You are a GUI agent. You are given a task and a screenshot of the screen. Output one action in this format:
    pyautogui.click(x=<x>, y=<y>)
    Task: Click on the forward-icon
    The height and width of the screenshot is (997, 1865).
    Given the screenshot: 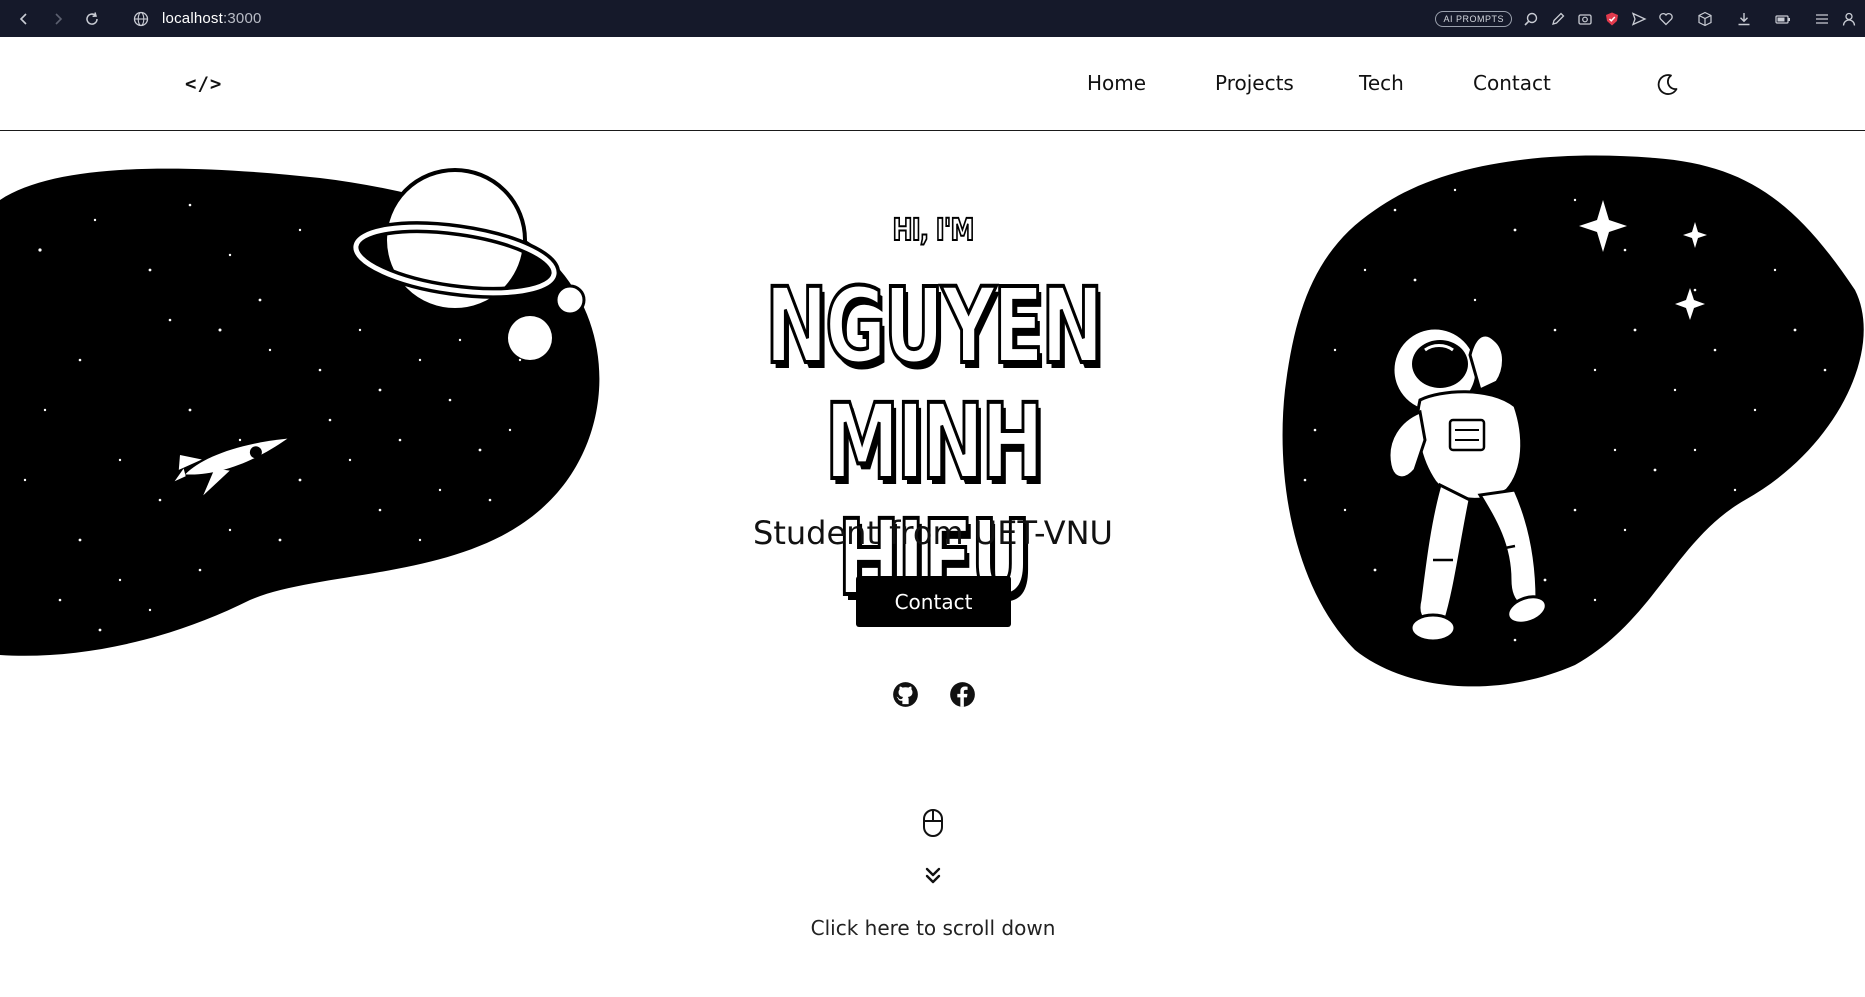 What is the action you would take?
    pyautogui.click(x=58, y=19)
    